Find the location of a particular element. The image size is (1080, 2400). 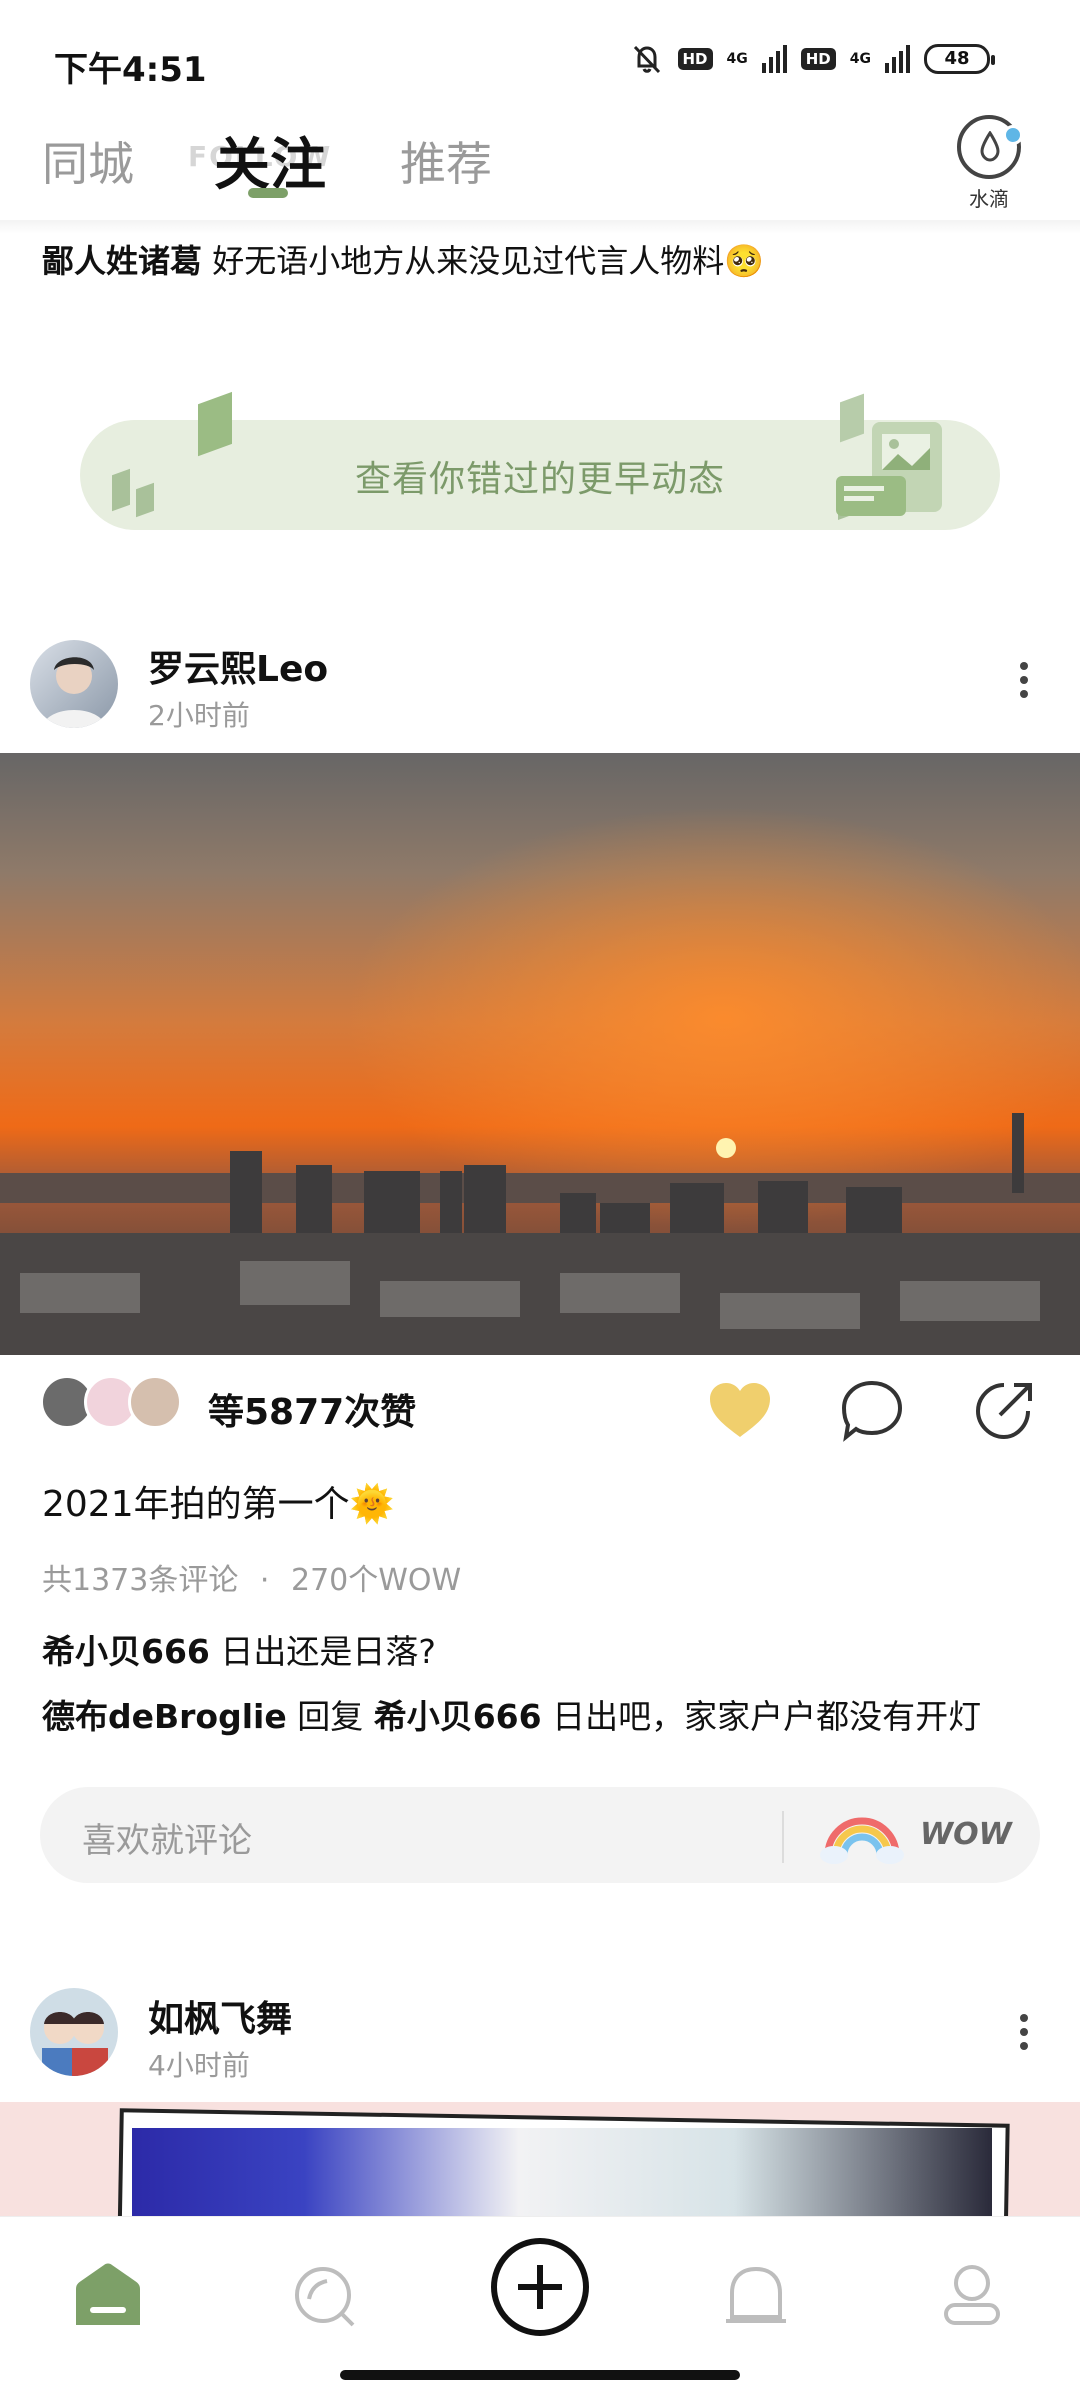

liker-avatar is located at coordinates (155, 1402).